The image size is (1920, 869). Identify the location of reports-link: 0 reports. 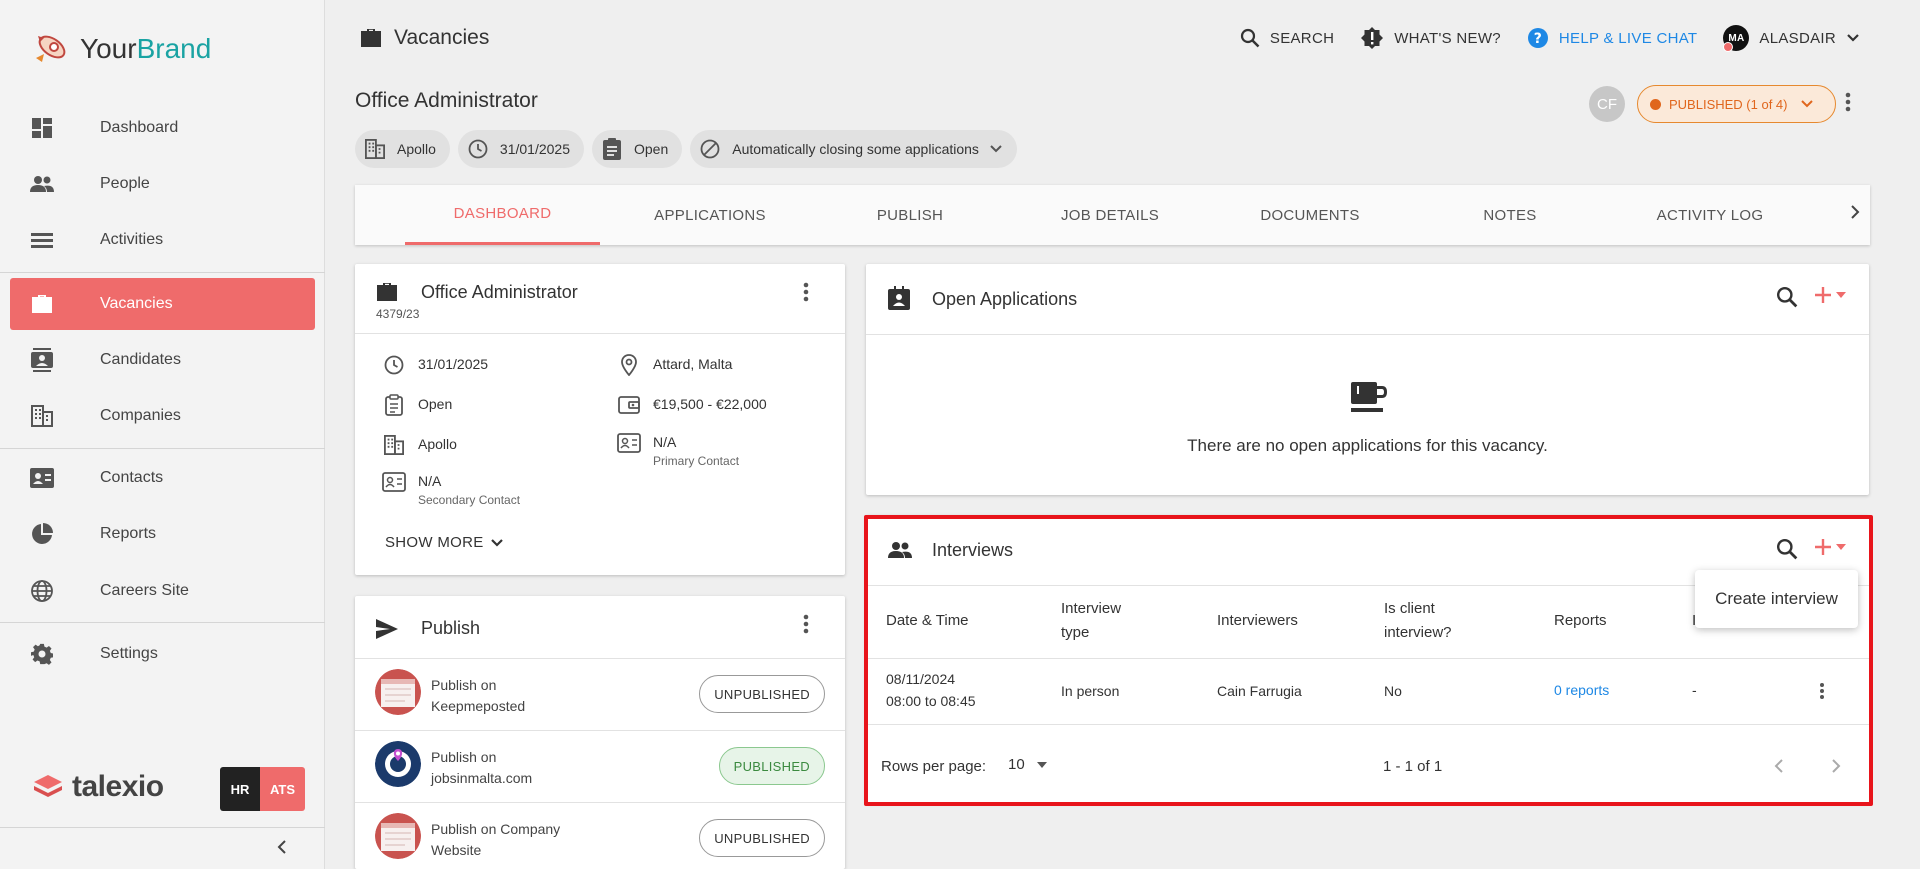
(1581, 690).